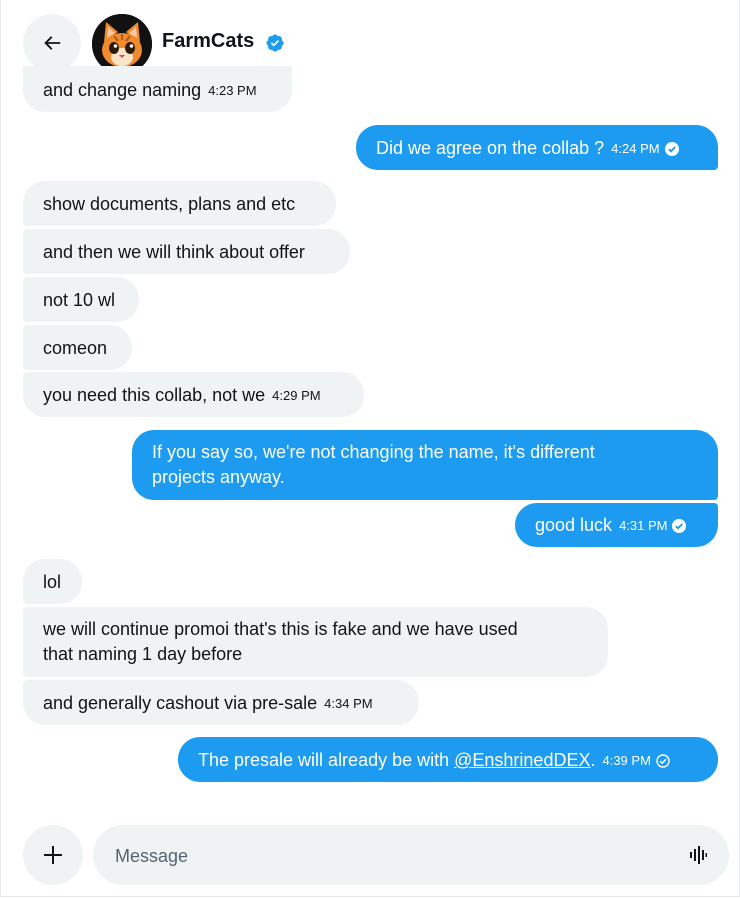 The height and width of the screenshot is (898, 740). What do you see at coordinates (218, 477) in the screenshot?
I see `message-text-line-2: projects anyway.` at bounding box center [218, 477].